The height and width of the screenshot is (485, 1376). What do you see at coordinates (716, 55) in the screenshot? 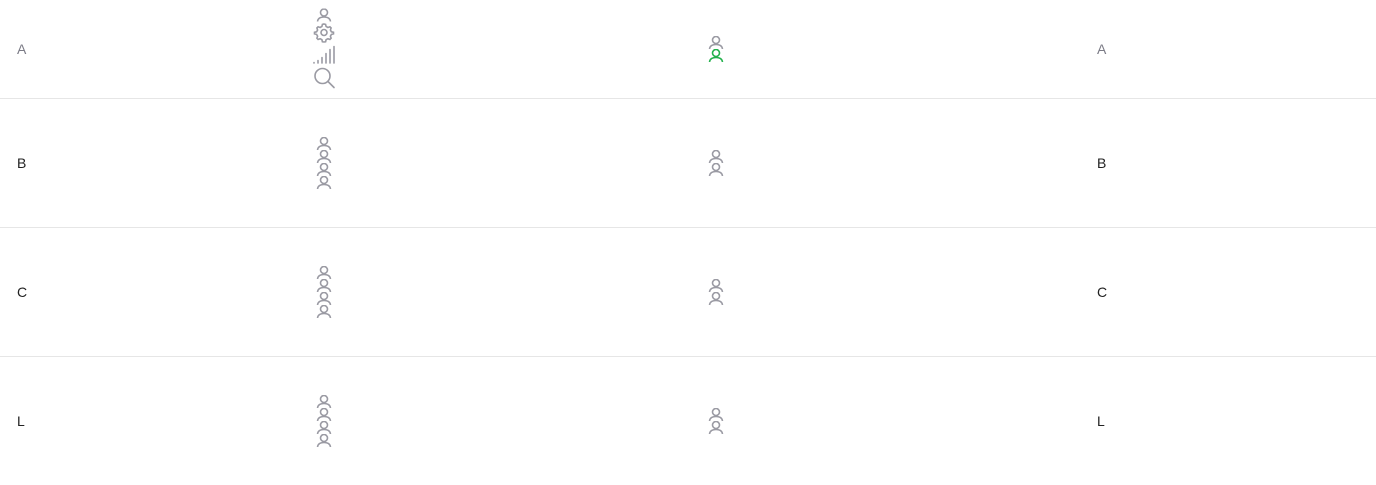
I see `person-icon-active` at bounding box center [716, 55].